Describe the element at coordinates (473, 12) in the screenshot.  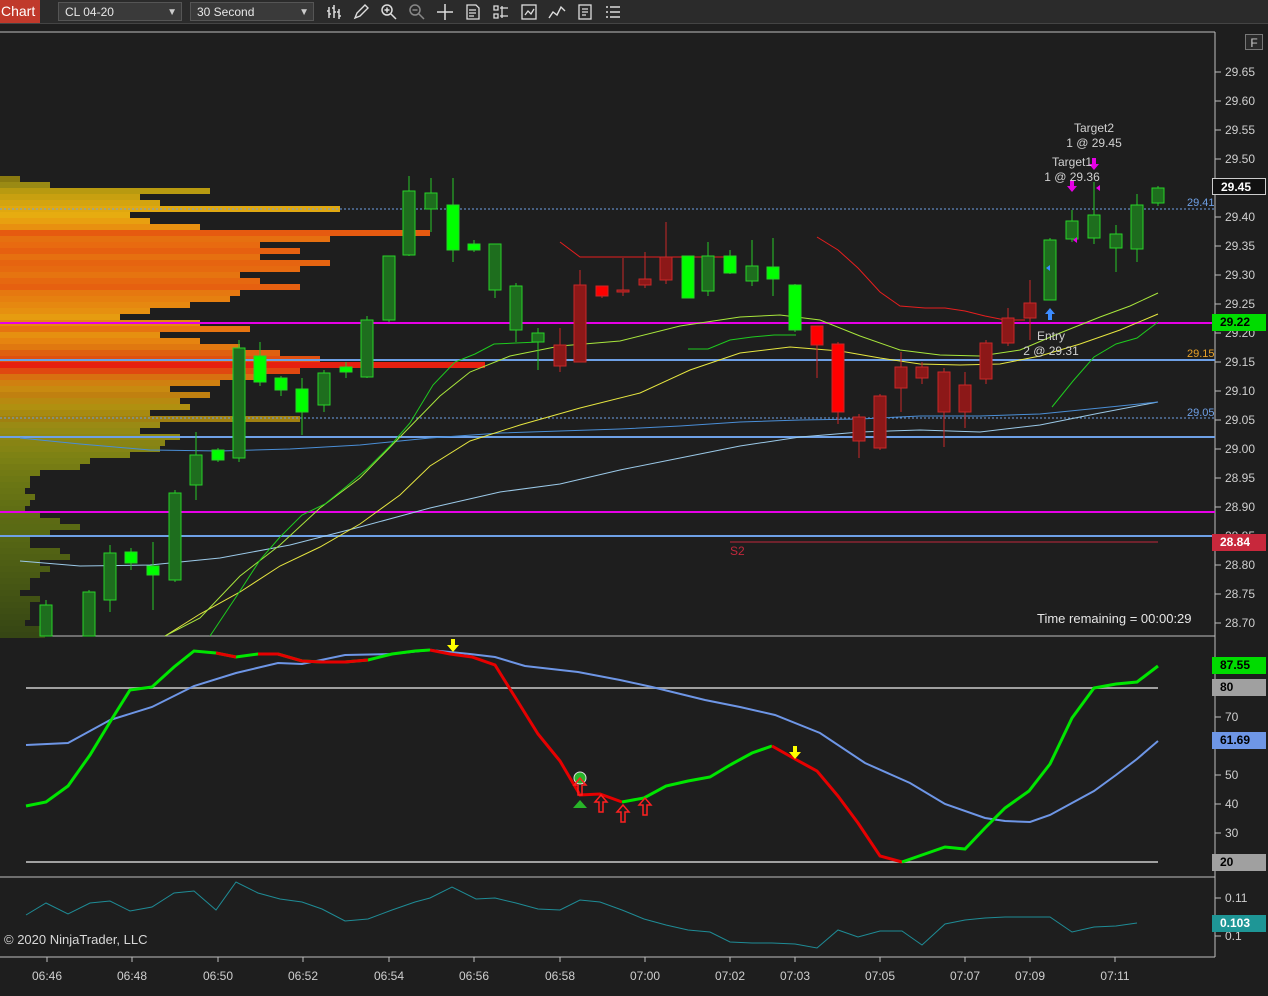
I see `data-box-icon` at that location.